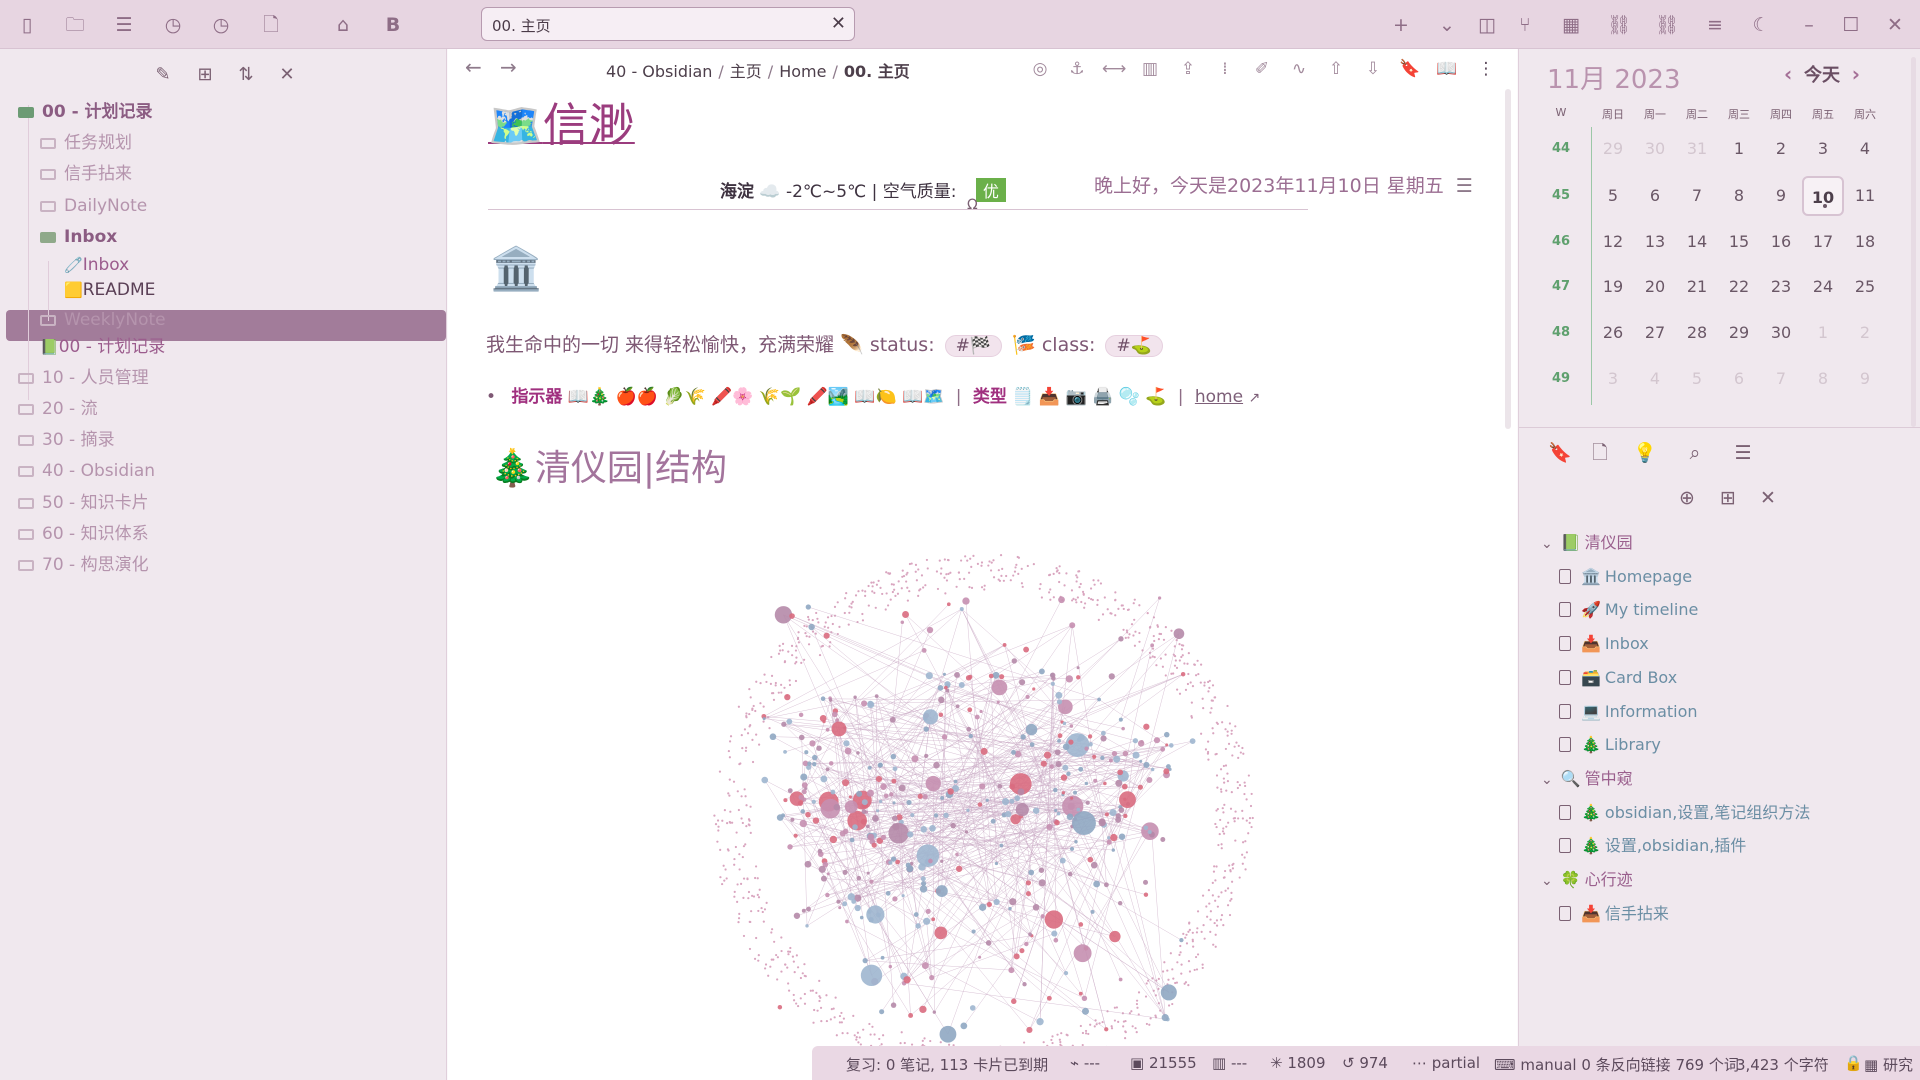 The image size is (1920, 1080). I want to click on calendar-day: 1, so click(1739, 149).